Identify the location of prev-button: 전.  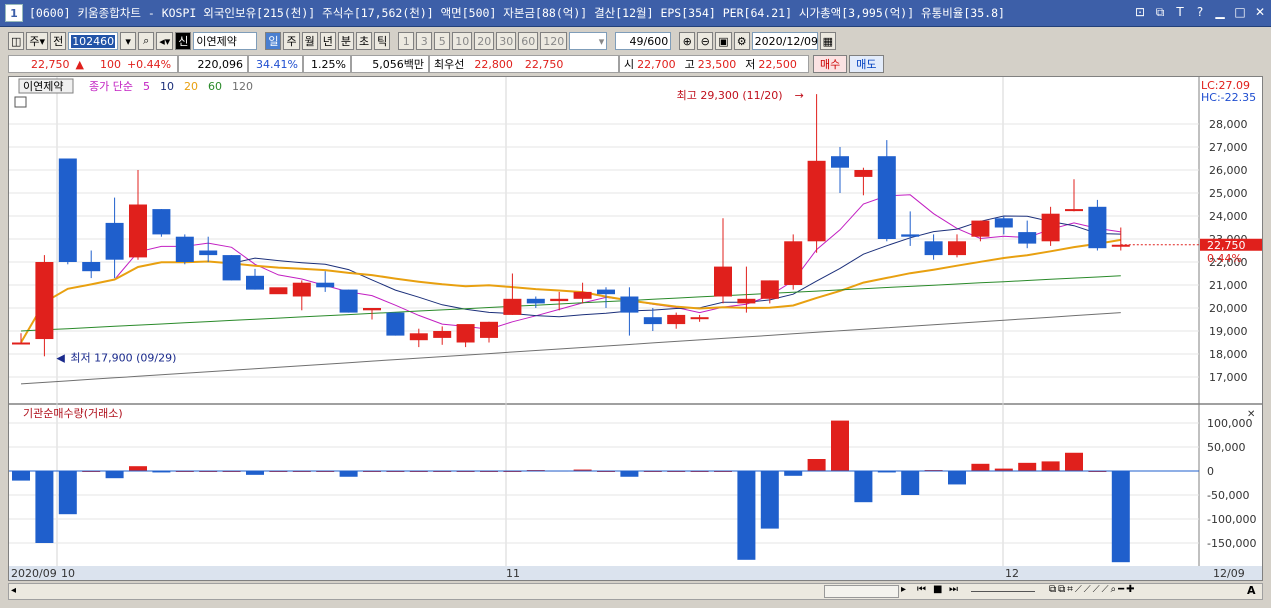
(58, 41).